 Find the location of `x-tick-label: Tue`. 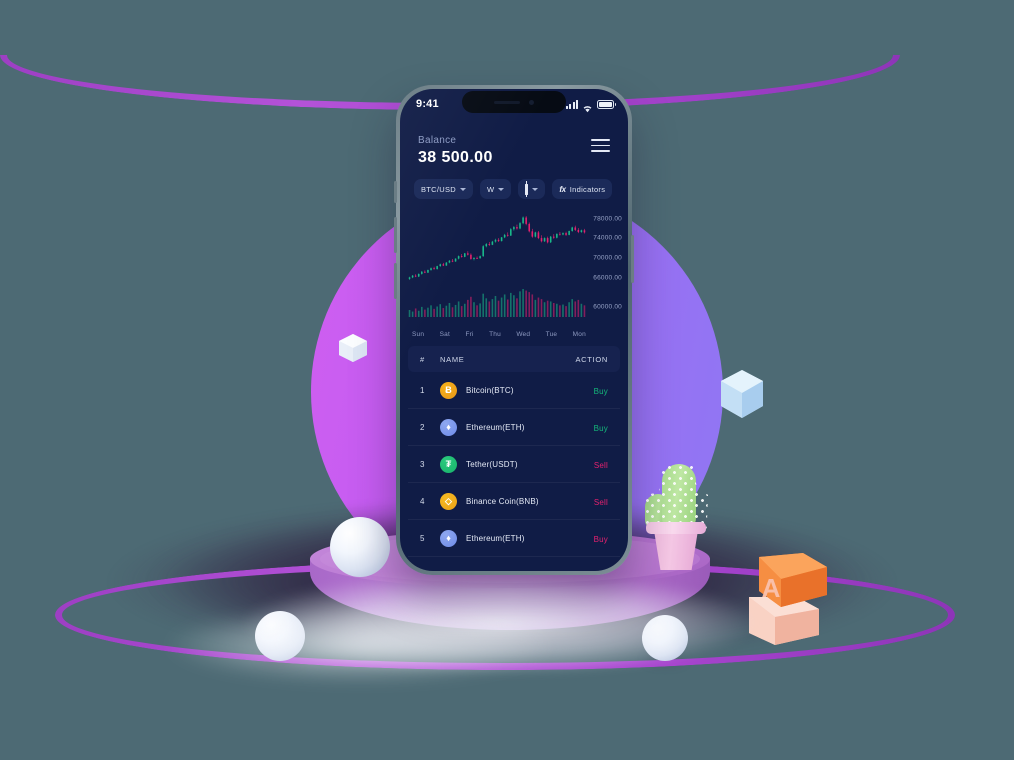

x-tick-label: Tue is located at coordinates (551, 334).